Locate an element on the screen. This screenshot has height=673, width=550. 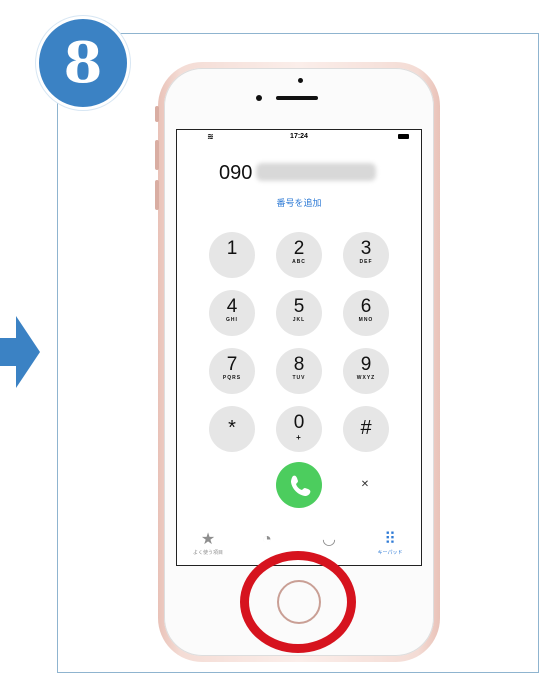
contacts-icon: ◡ is located at coordinates (329, 539).